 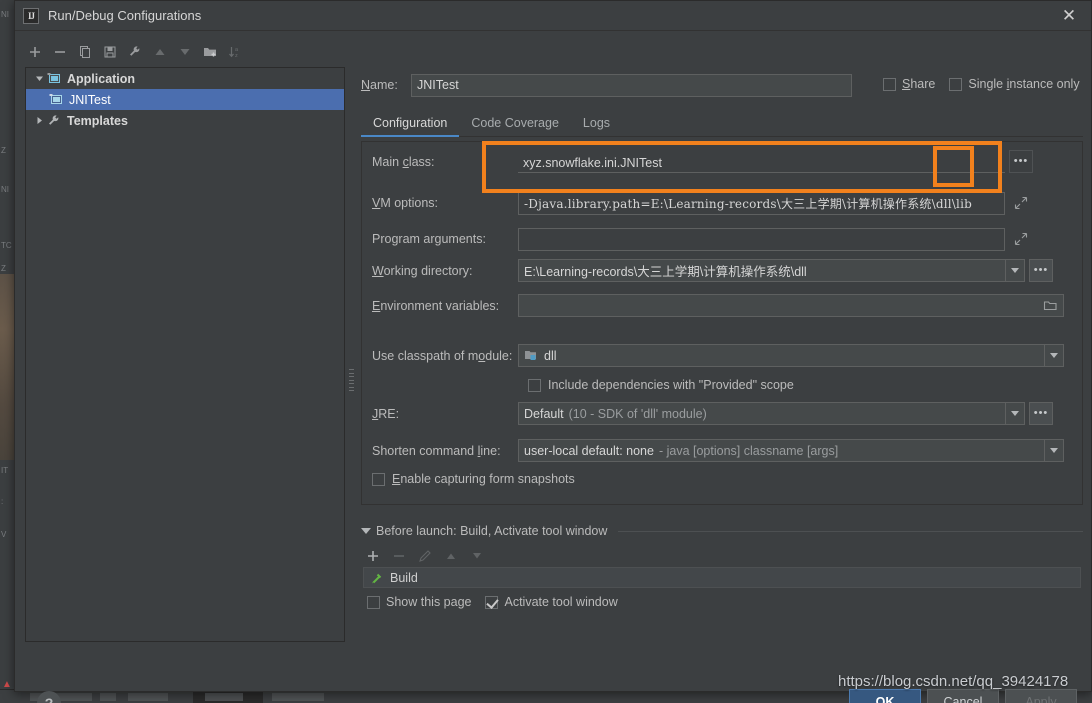 I want to click on working-directory-dropdown-button, so click(x=1015, y=270).